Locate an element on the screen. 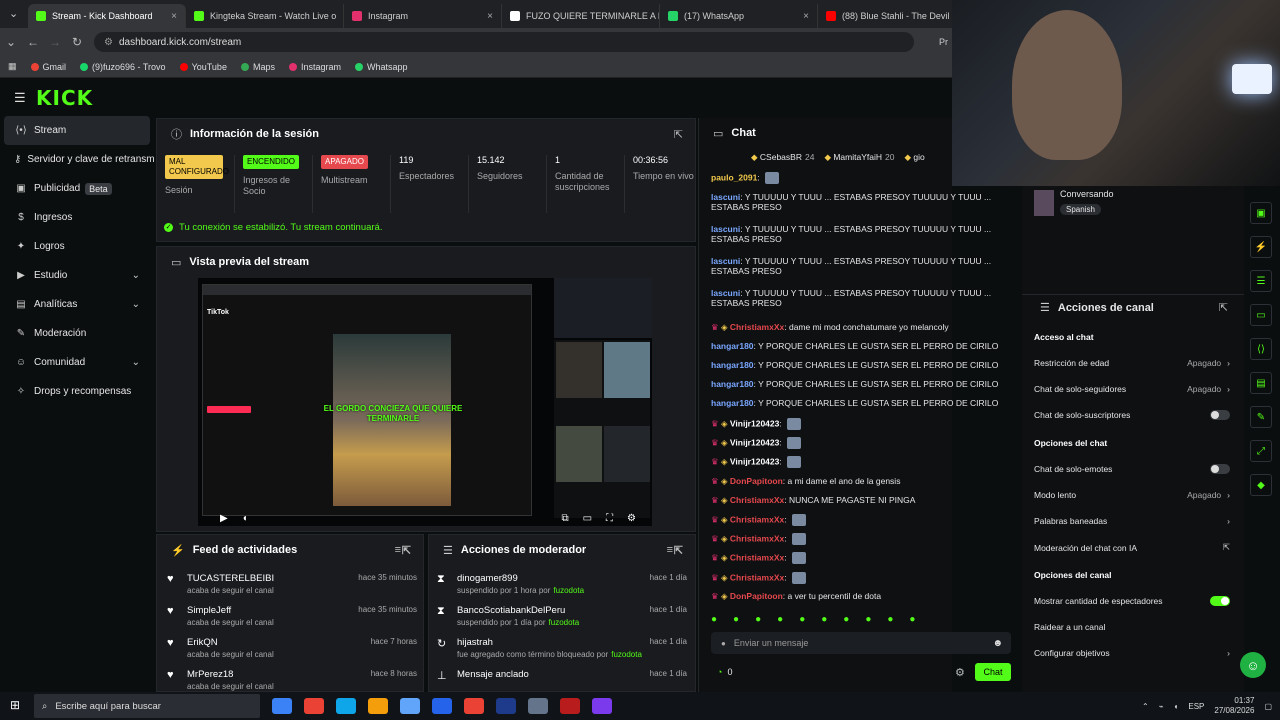 The image size is (1280, 720). bookmark-item: Instagram is located at coordinates (314, 67).